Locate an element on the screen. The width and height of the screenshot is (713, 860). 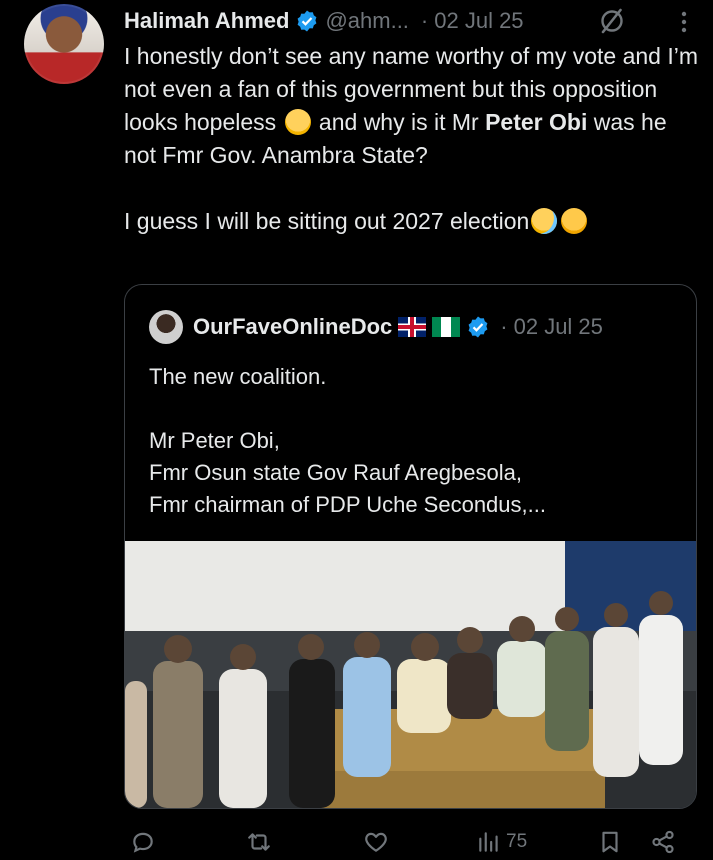
tweet-date: 02 Jul 25 is located at coordinates (478, 21).